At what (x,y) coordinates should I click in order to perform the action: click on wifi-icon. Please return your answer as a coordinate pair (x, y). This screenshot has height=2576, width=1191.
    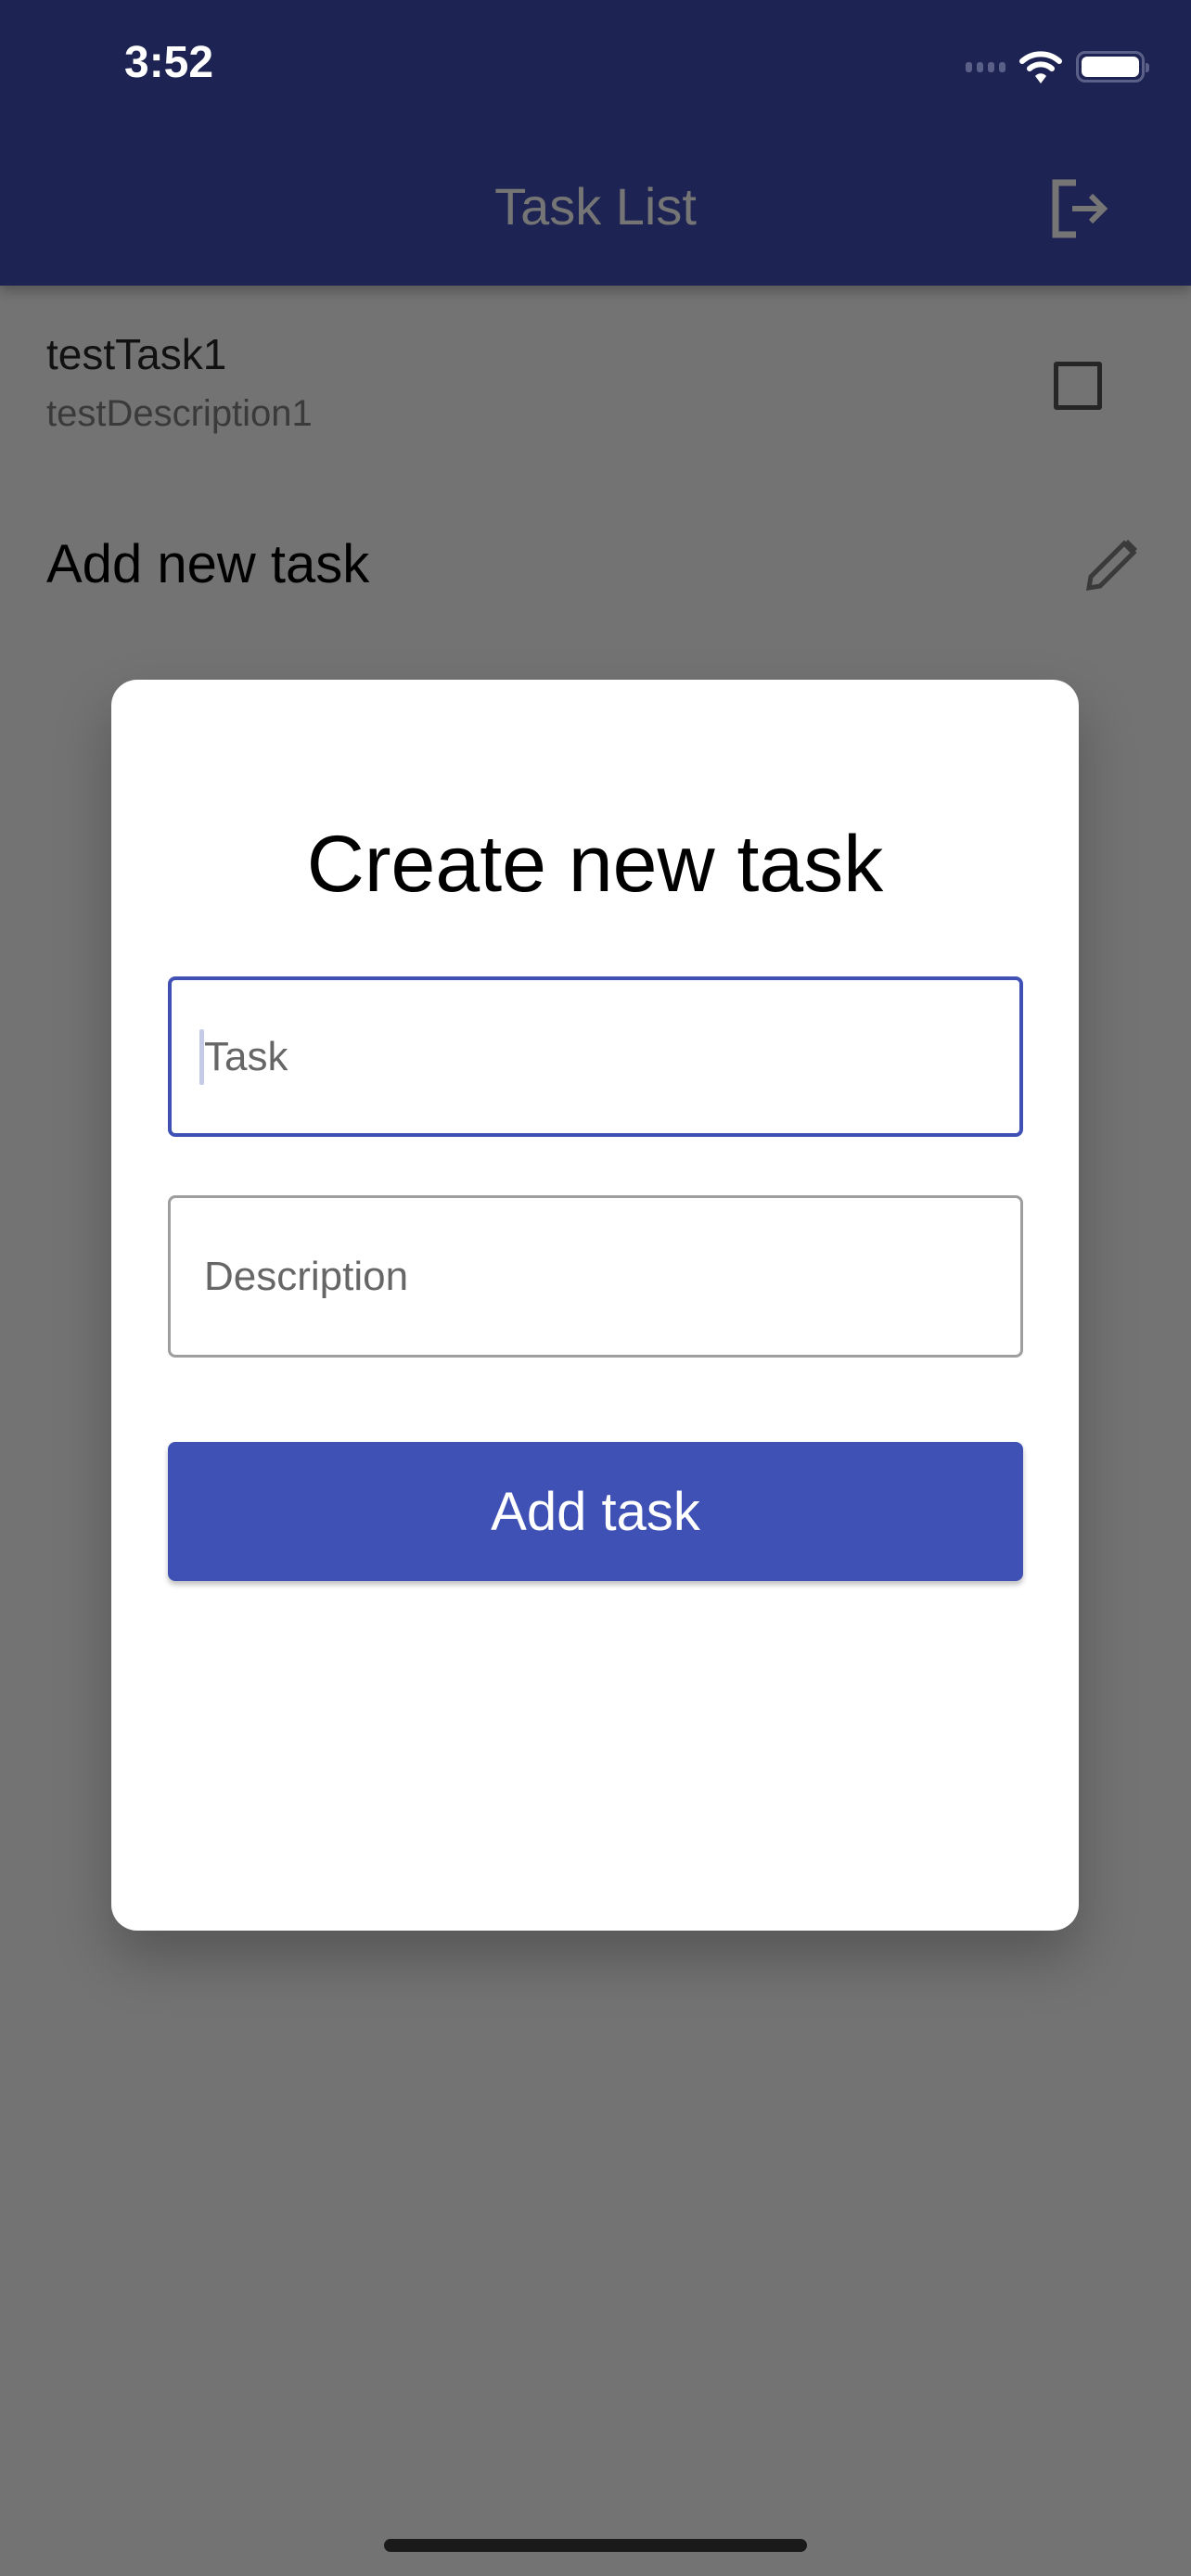
    Looking at the image, I should click on (1040, 67).